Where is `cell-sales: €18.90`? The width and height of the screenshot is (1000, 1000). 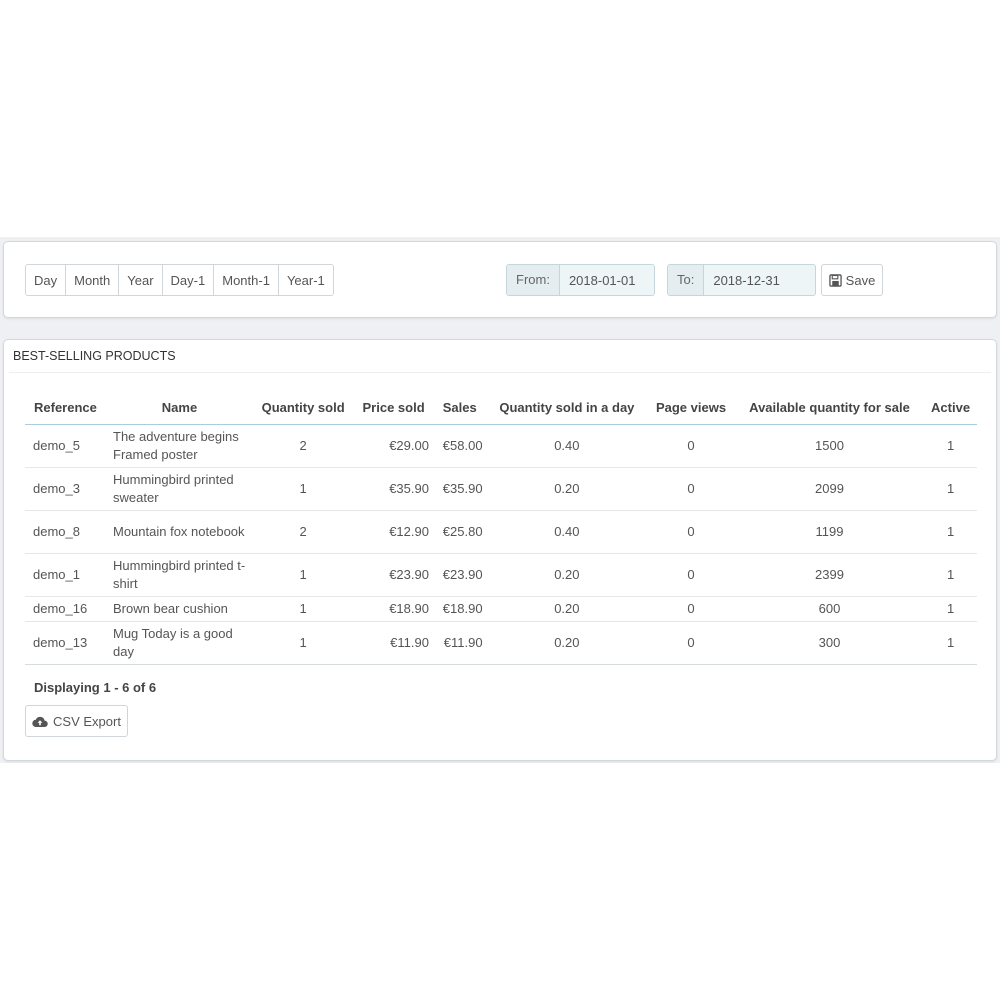
cell-sales: €18.90 is located at coordinates (459, 609).